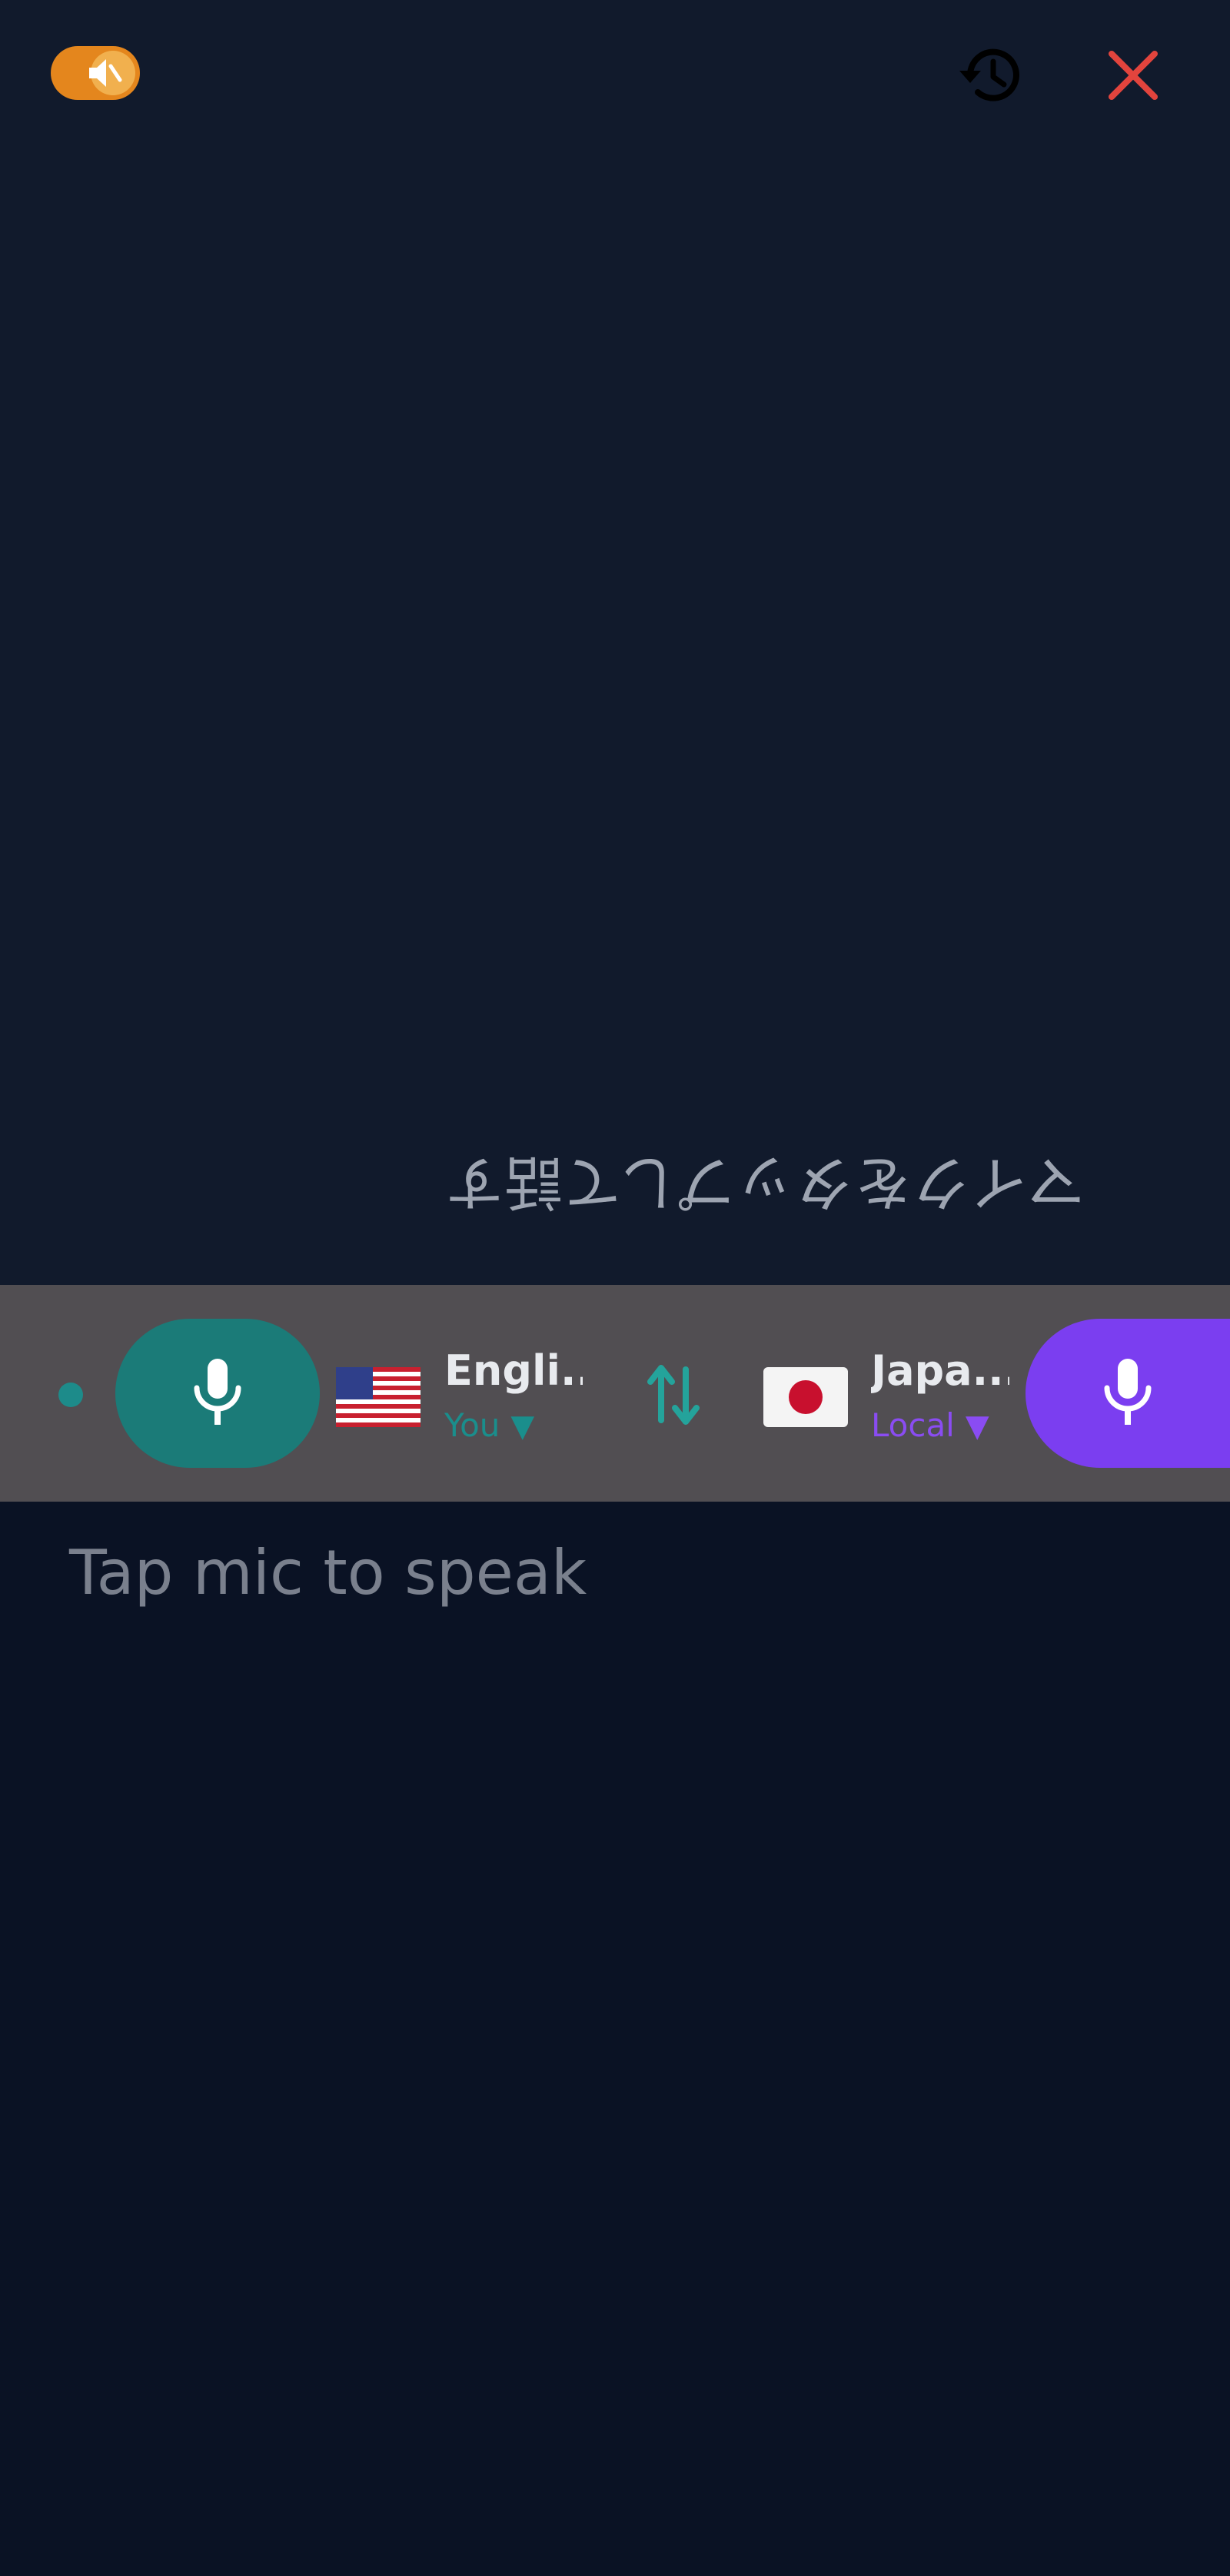  I want to click on speaker-muted-icon, so click(105, 73).